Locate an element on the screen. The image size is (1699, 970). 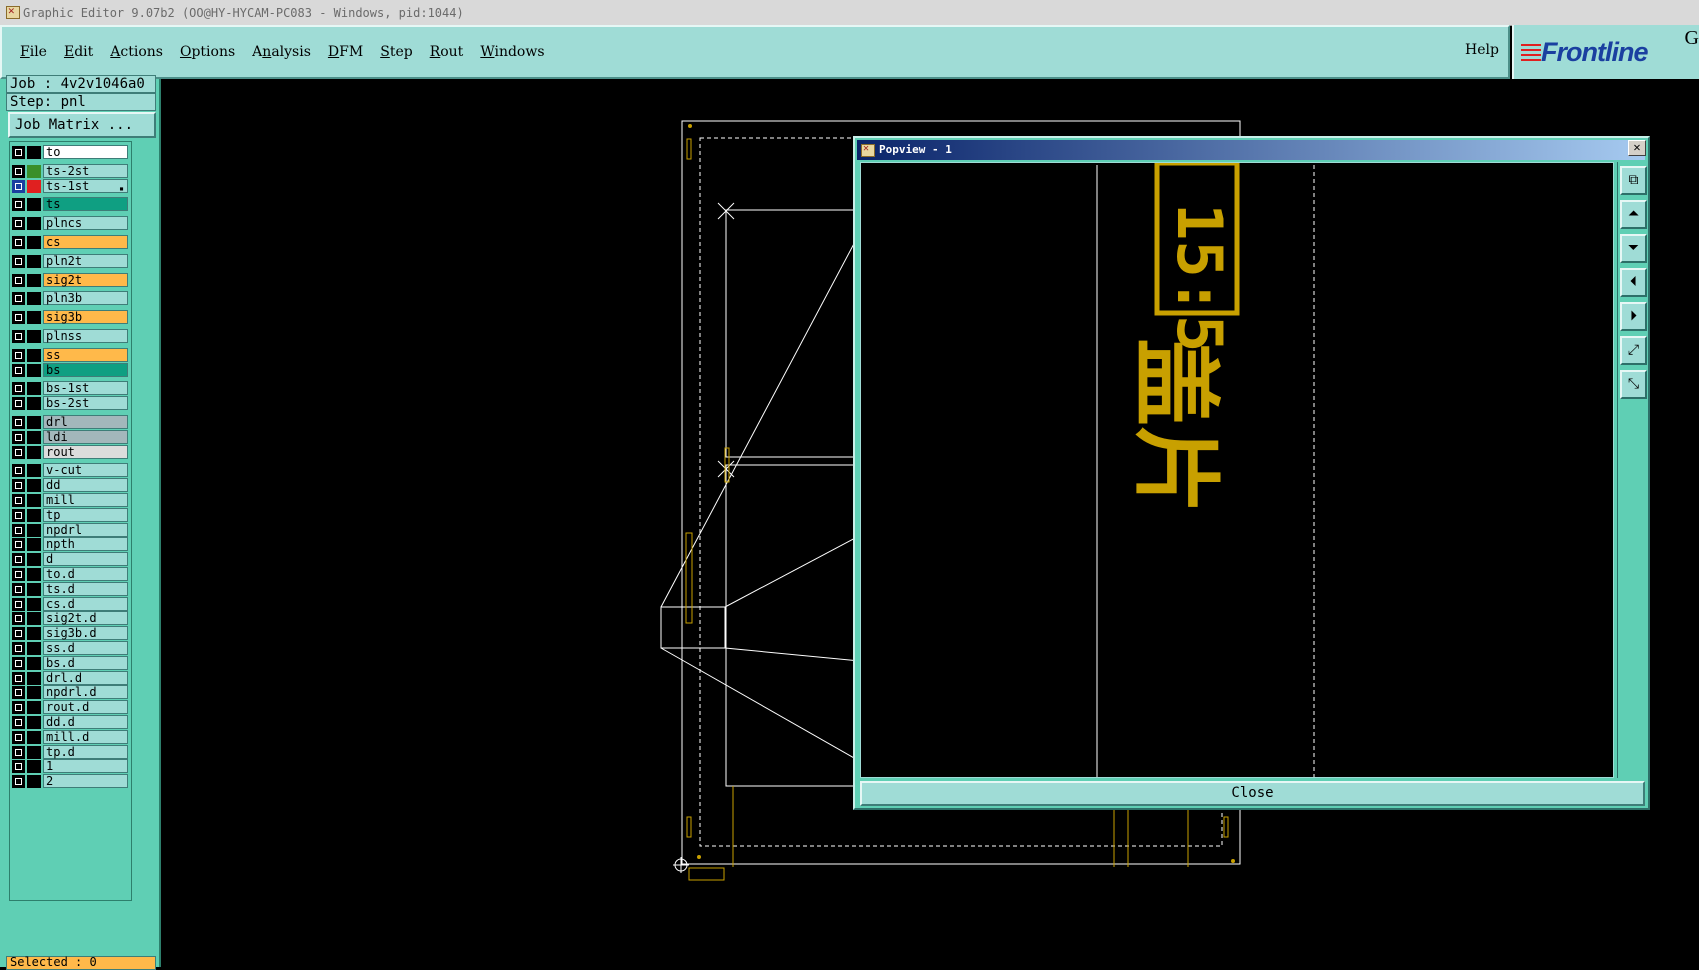
layer-name: ts-1st ▪ is located at coordinates (85, 185).